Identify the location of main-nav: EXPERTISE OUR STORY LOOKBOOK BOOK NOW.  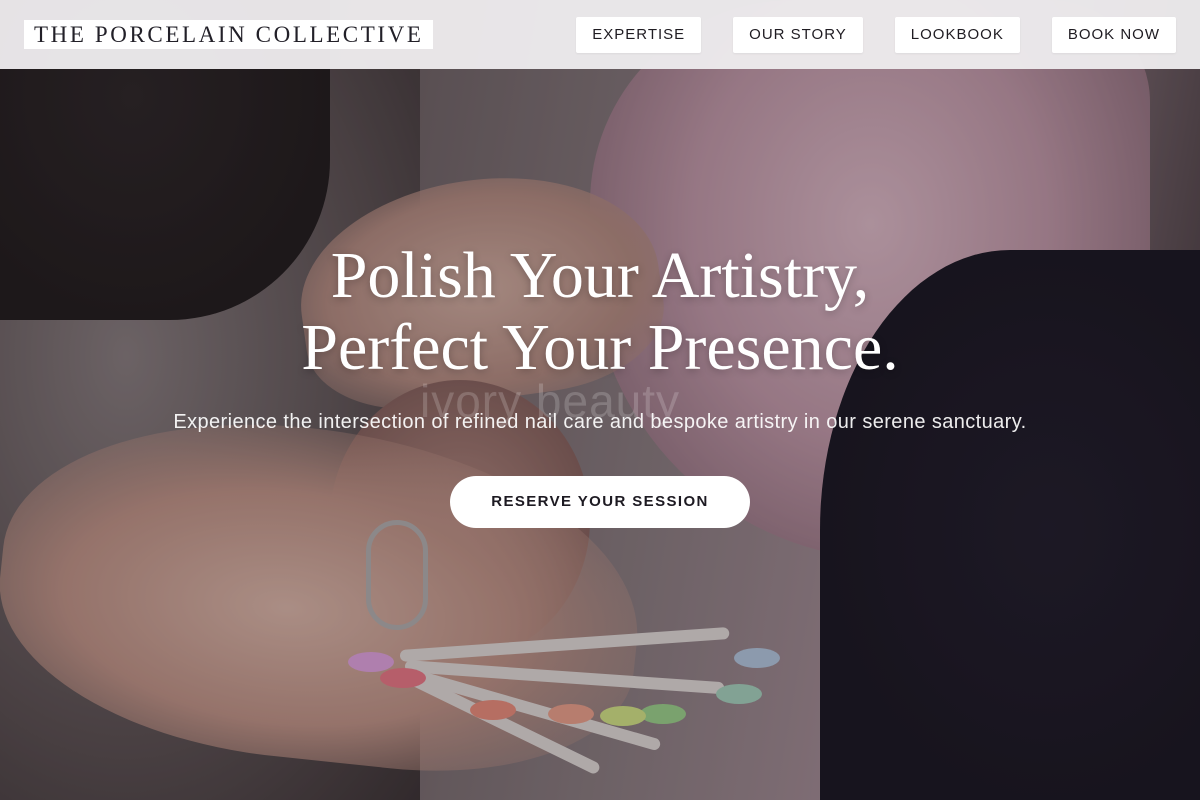
(876, 34).